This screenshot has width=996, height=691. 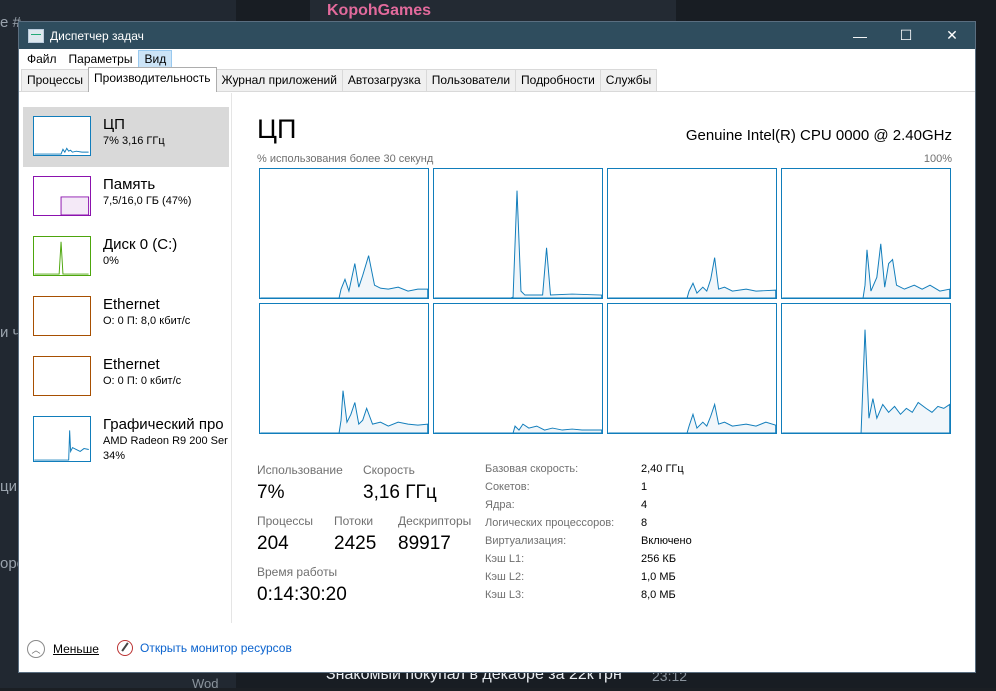 I want to click on tab-performance: Производительность, so click(x=152, y=79).